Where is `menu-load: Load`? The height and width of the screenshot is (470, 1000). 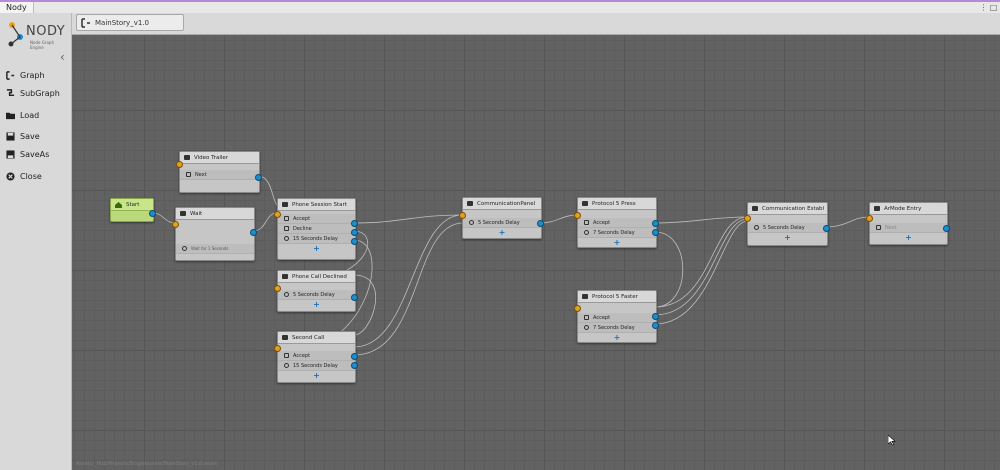 menu-load: Load is located at coordinates (22, 115).